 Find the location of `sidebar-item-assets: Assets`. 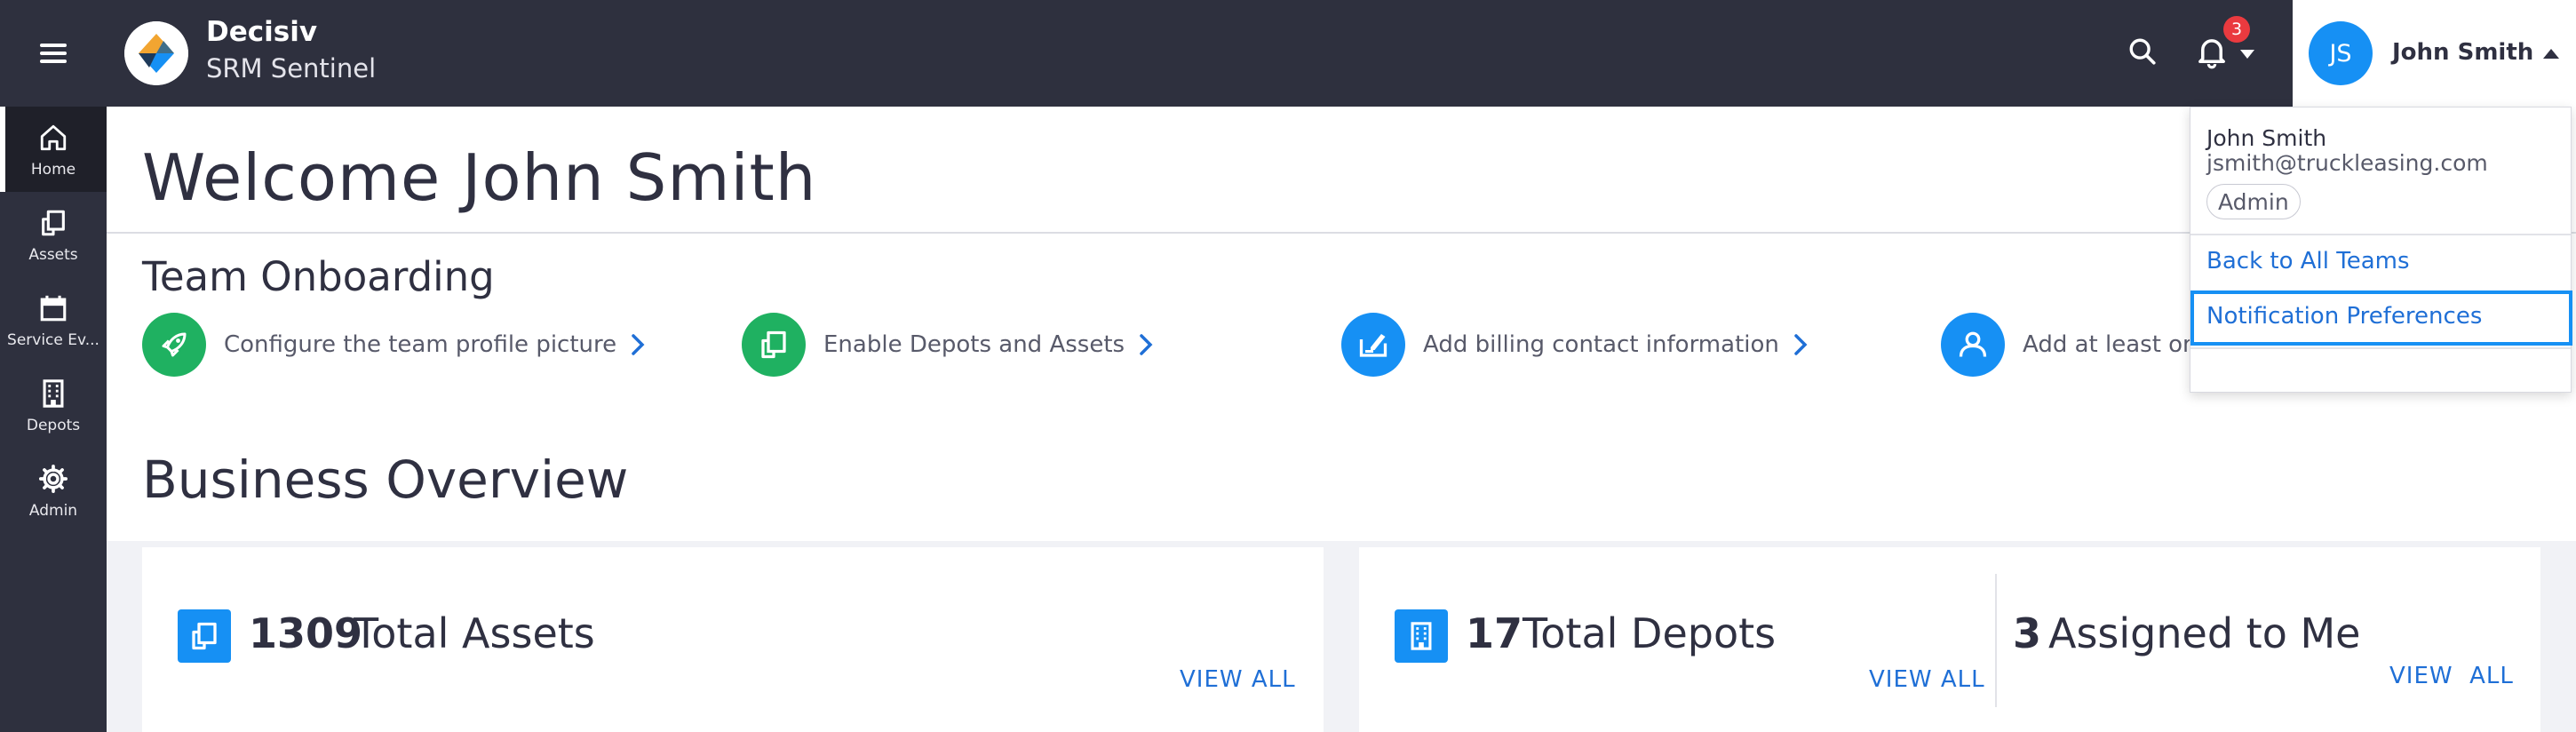

sidebar-item-assets: Assets is located at coordinates (53, 234).